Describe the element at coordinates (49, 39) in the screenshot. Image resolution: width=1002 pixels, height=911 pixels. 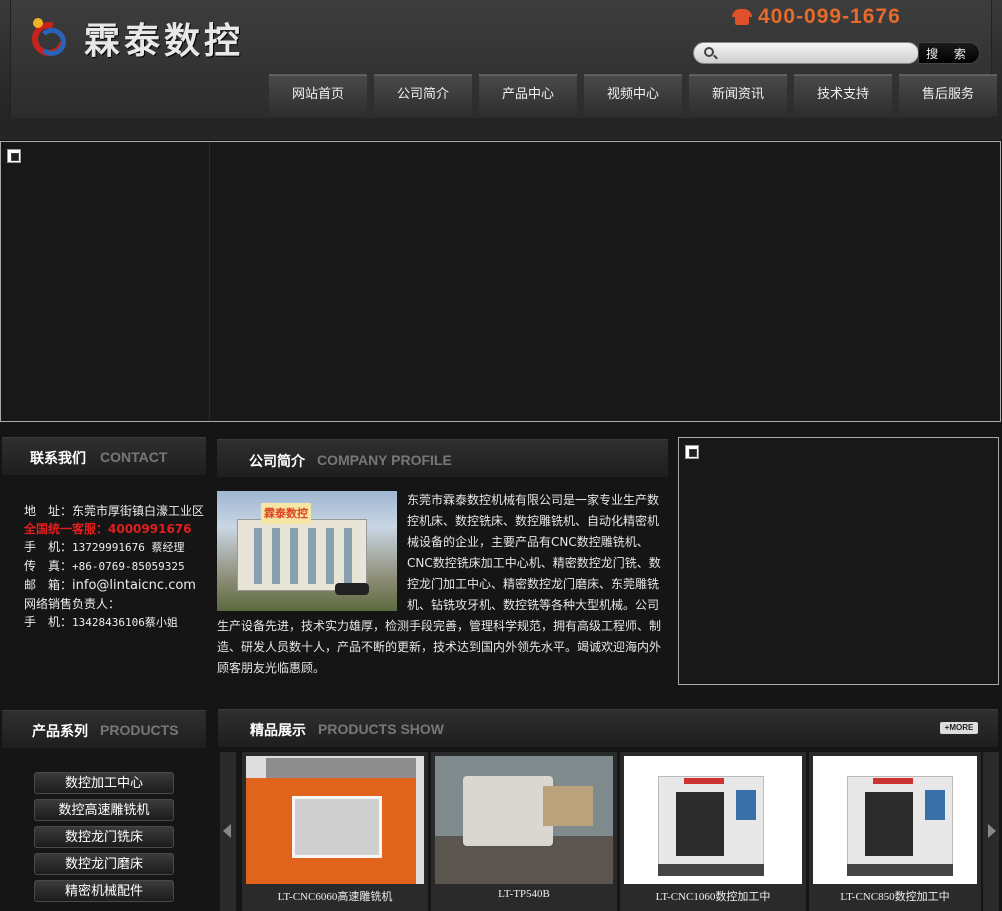
I see `logo-icon` at that location.